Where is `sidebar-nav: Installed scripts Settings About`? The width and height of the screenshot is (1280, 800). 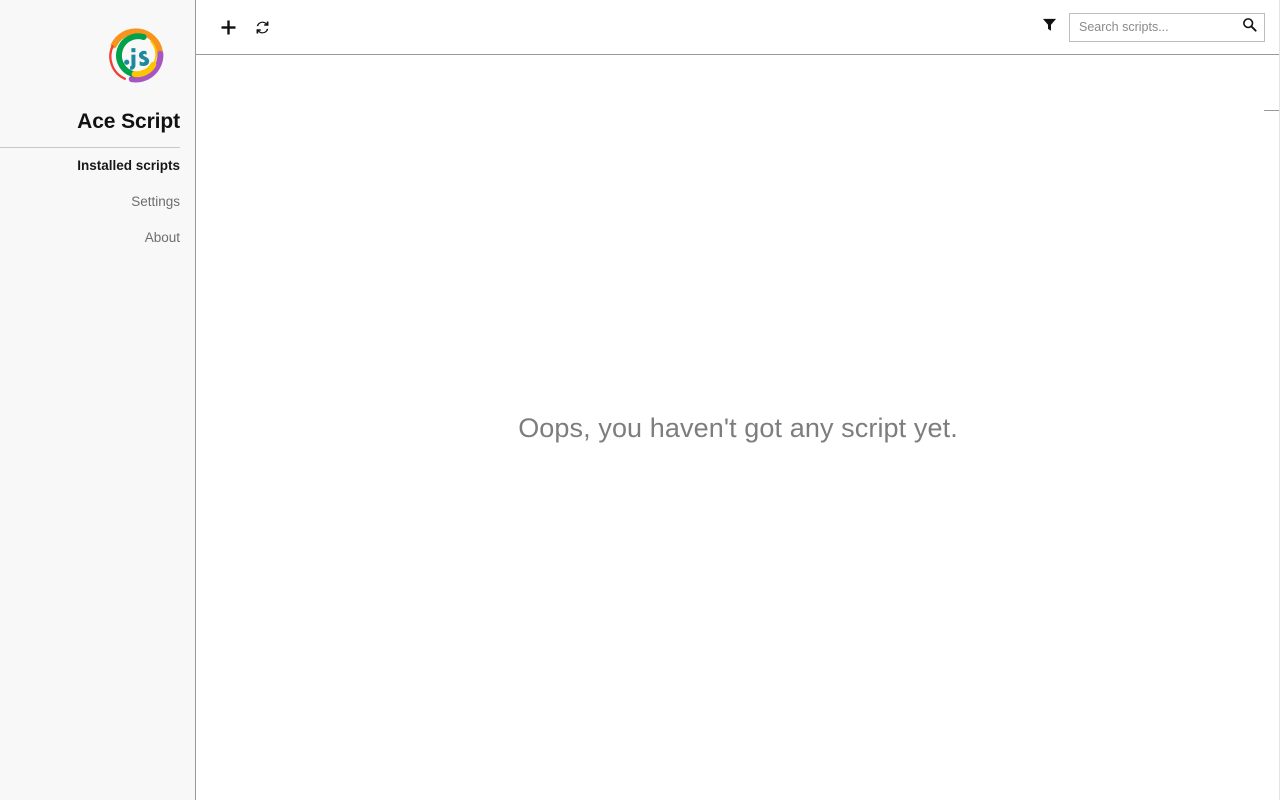 sidebar-nav: Installed scripts Settings About is located at coordinates (90, 202).